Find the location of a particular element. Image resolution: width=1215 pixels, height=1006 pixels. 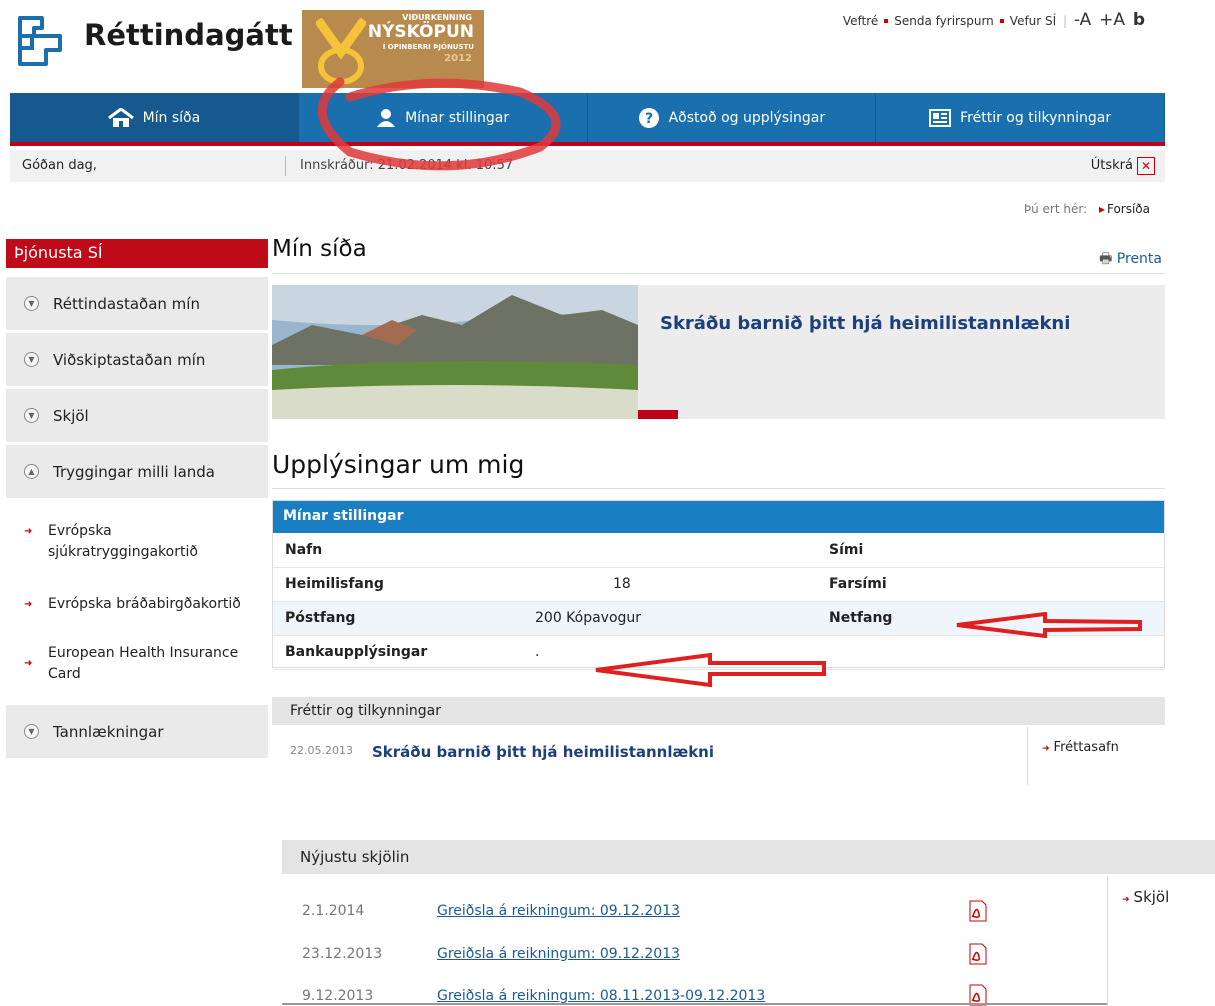

si-website-link: Vefur SÍ is located at coordinates (1033, 21).